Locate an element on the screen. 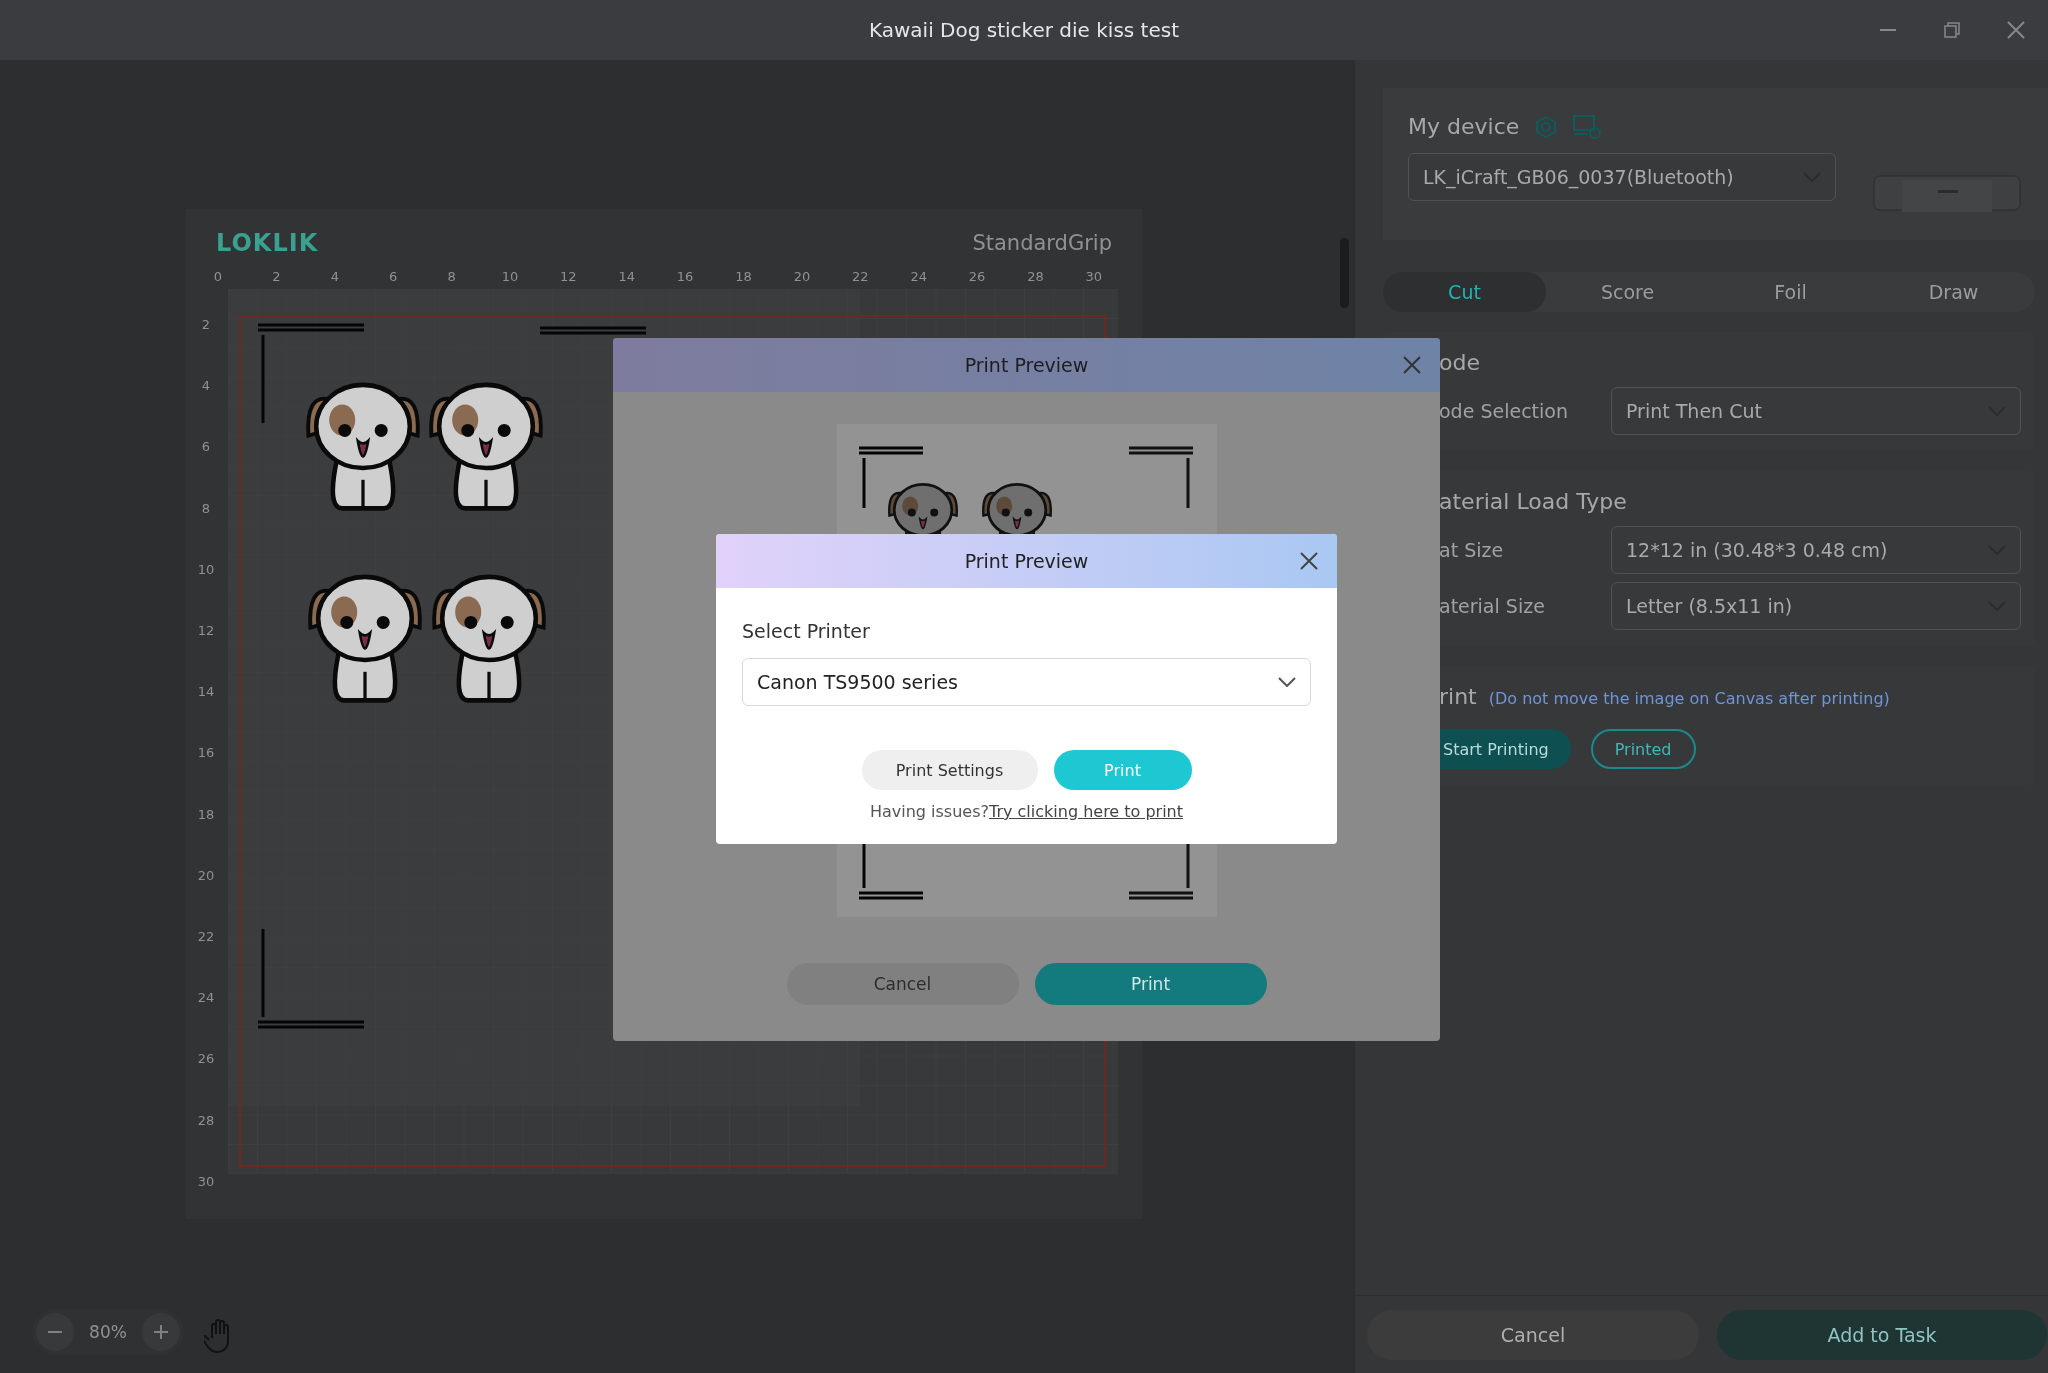  field-label: aterial Size is located at coordinates (1492, 606).